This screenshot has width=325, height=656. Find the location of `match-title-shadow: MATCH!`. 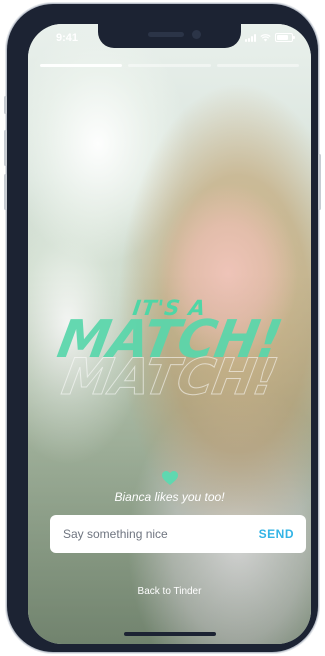

match-title-shadow: MATCH! is located at coordinates (169, 377).